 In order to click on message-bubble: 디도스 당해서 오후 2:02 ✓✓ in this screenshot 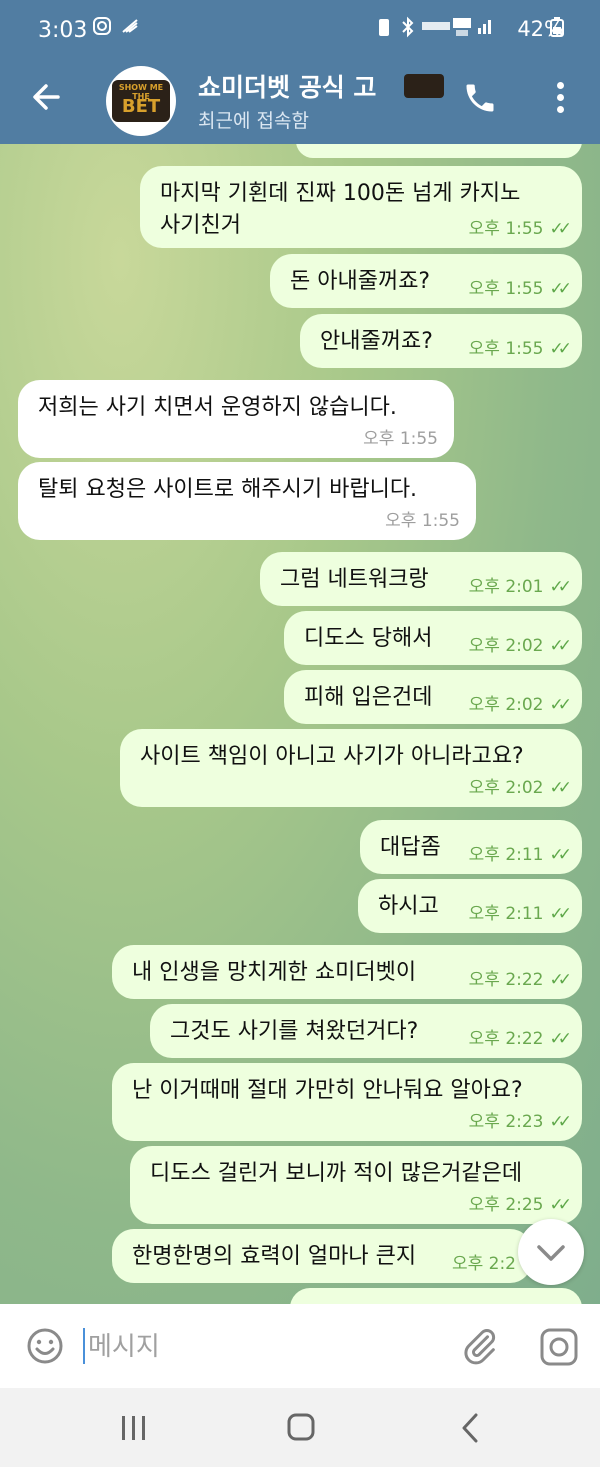, I will do `click(433, 638)`.